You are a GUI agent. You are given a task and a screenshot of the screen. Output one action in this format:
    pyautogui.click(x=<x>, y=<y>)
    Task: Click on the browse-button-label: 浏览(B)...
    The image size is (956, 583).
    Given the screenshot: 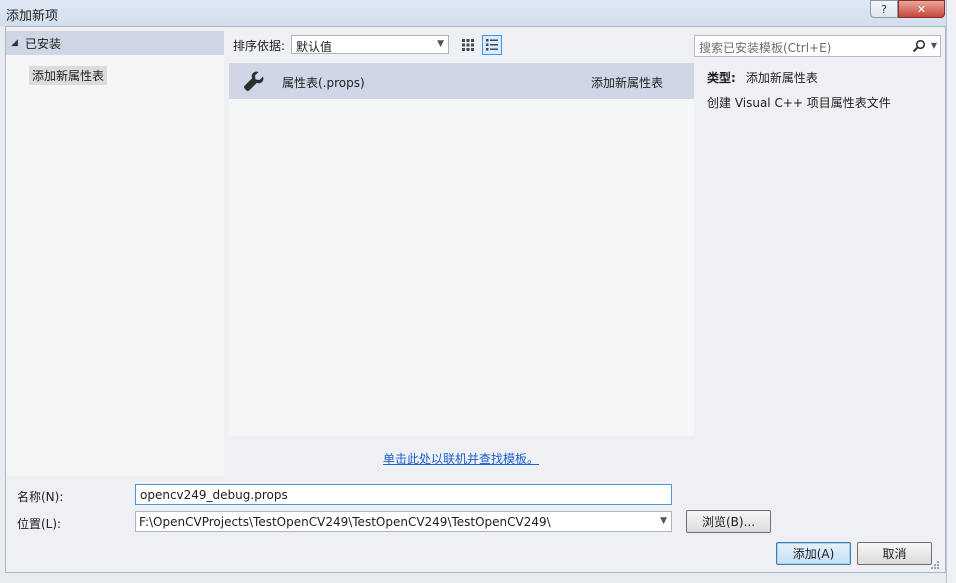 What is the action you would take?
    pyautogui.click(x=728, y=522)
    